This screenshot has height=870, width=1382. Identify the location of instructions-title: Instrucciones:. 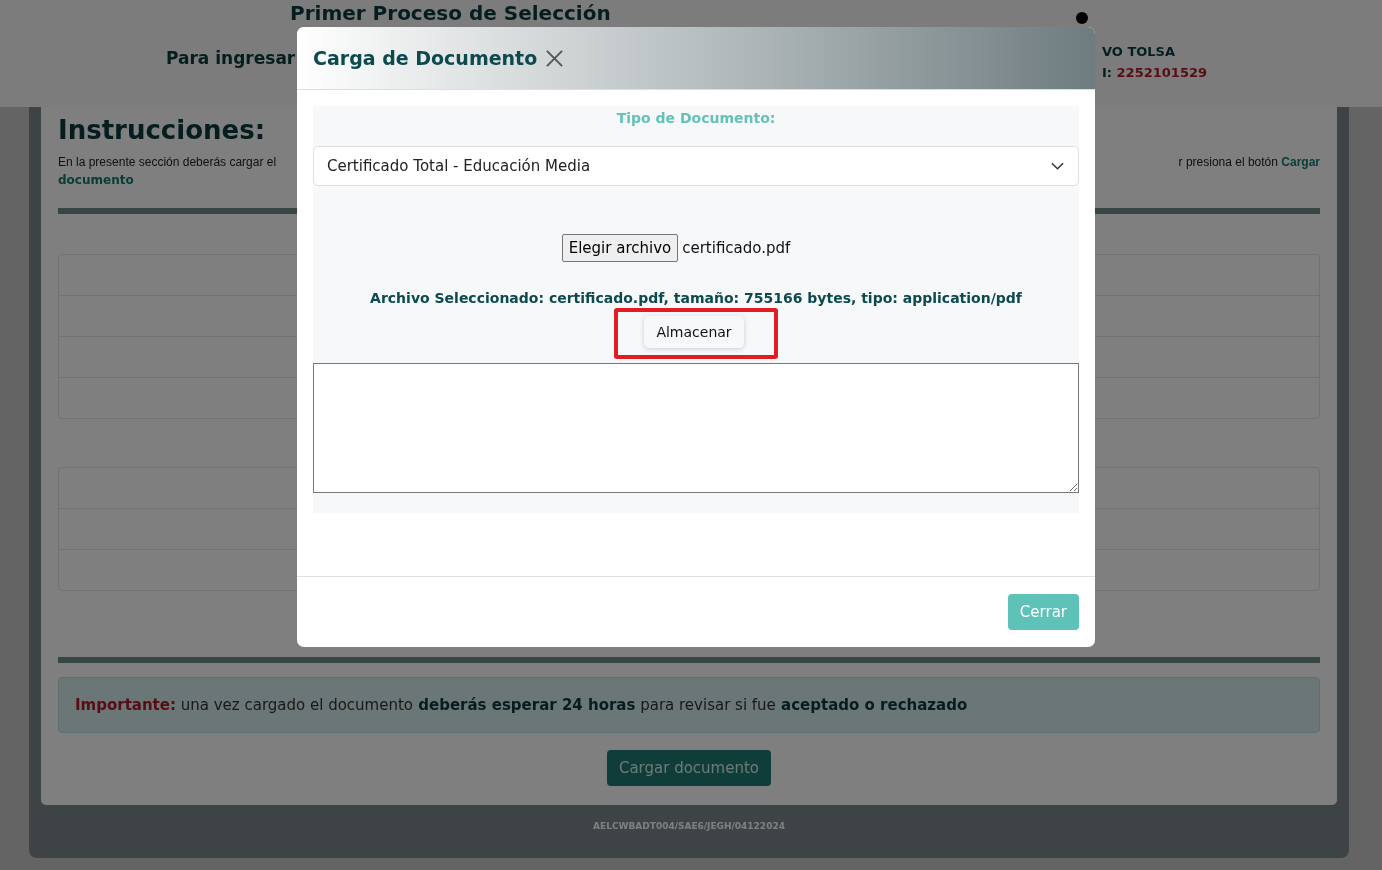
(162, 130).